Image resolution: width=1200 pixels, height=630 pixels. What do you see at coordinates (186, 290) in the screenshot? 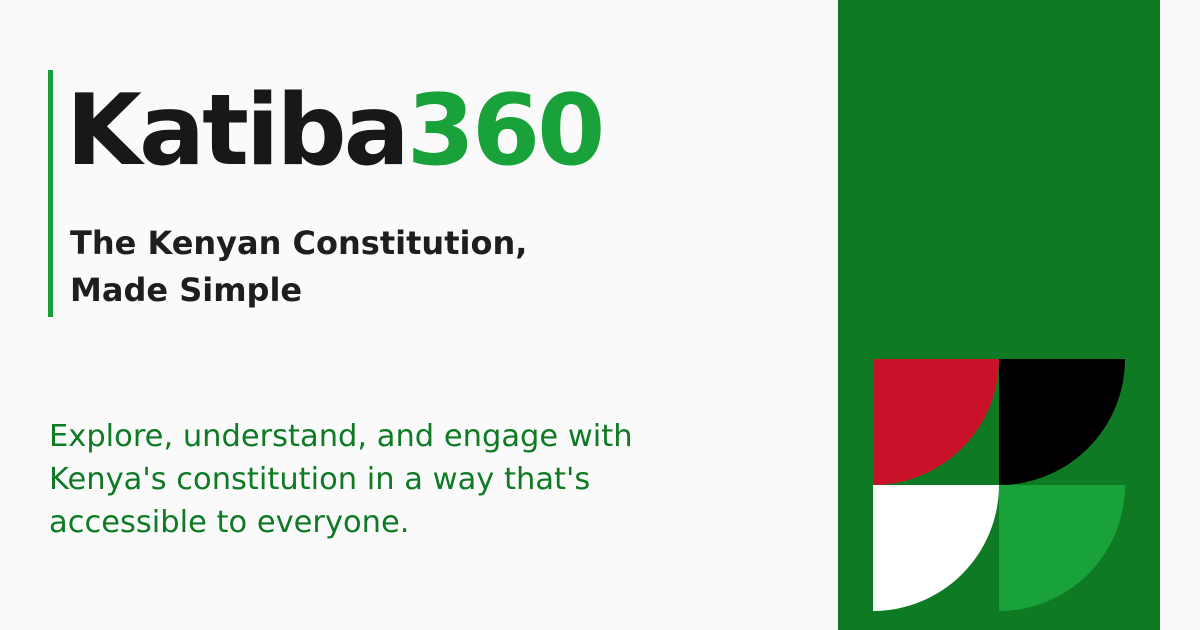
I see `tagline-line: Made Simple` at bounding box center [186, 290].